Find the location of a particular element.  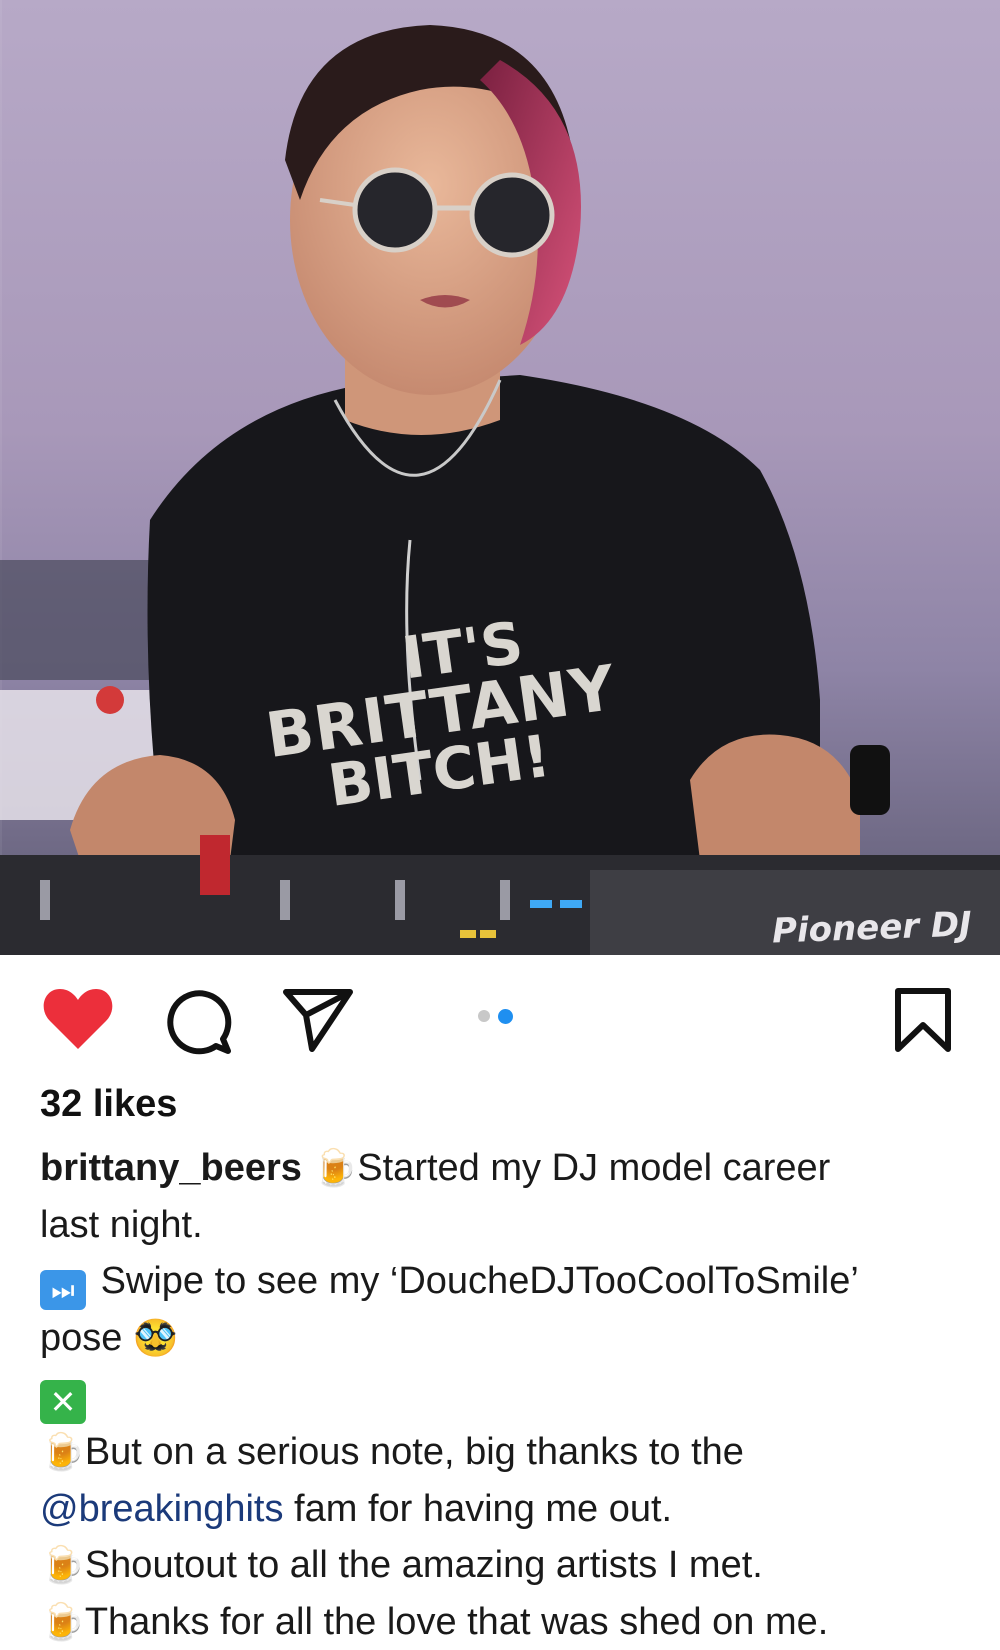

caption-line: last night. is located at coordinates (505, 1225).